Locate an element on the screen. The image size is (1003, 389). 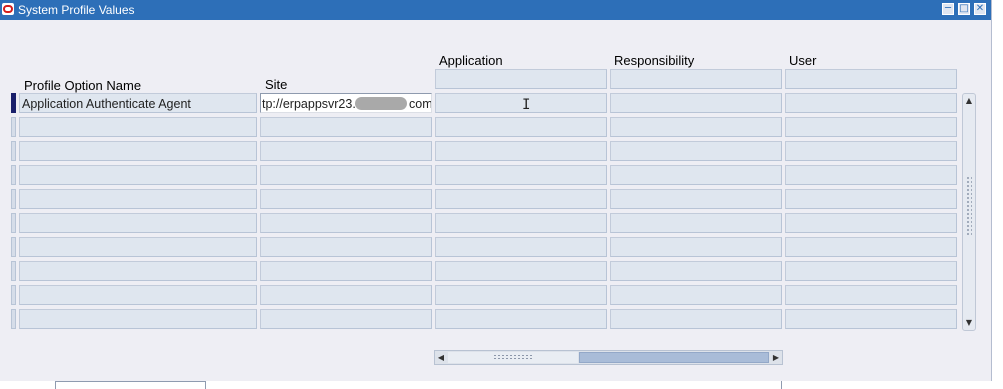
scroll-right-icon: ▶ is located at coordinates (776, 357).